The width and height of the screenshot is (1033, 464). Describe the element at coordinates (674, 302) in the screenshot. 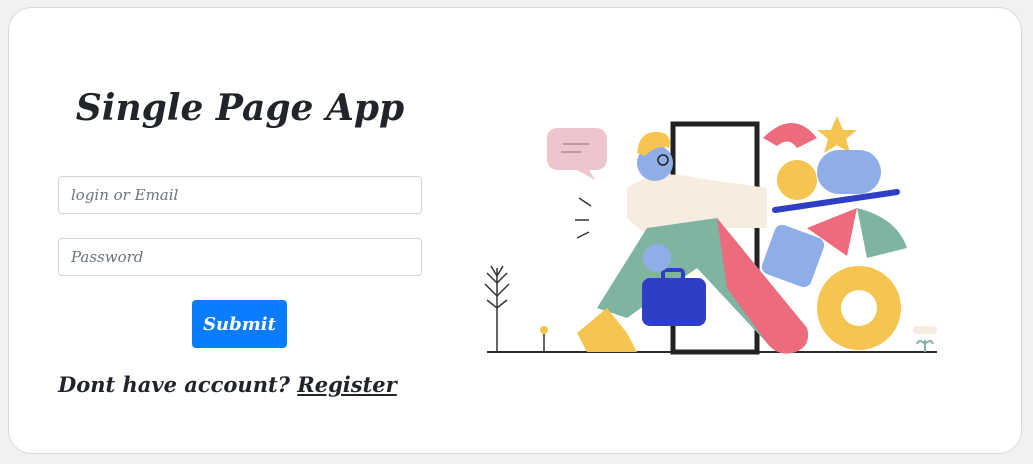

I see `briefcase-icon` at that location.